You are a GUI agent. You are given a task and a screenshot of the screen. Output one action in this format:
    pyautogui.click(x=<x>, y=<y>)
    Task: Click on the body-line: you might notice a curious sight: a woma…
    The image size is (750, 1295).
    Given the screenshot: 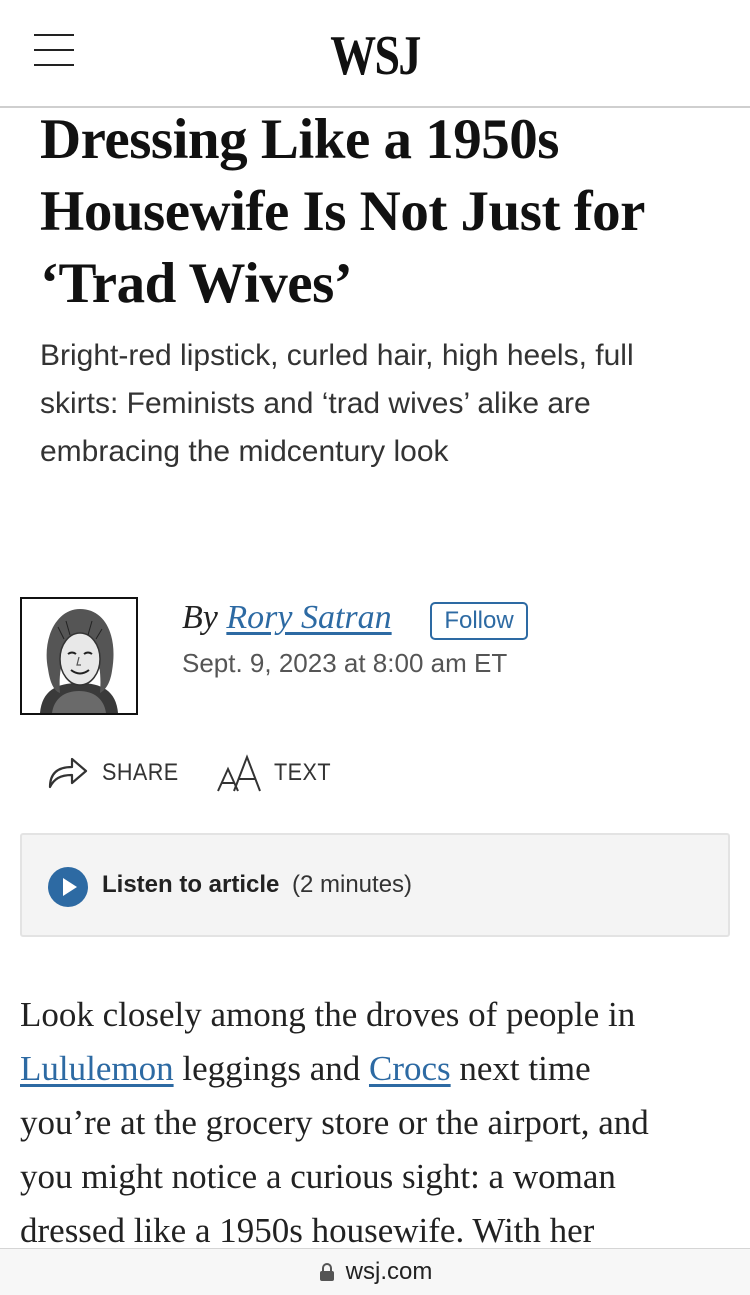 What is the action you would take?
    pyautogui.click(x=318, y=1176)
    